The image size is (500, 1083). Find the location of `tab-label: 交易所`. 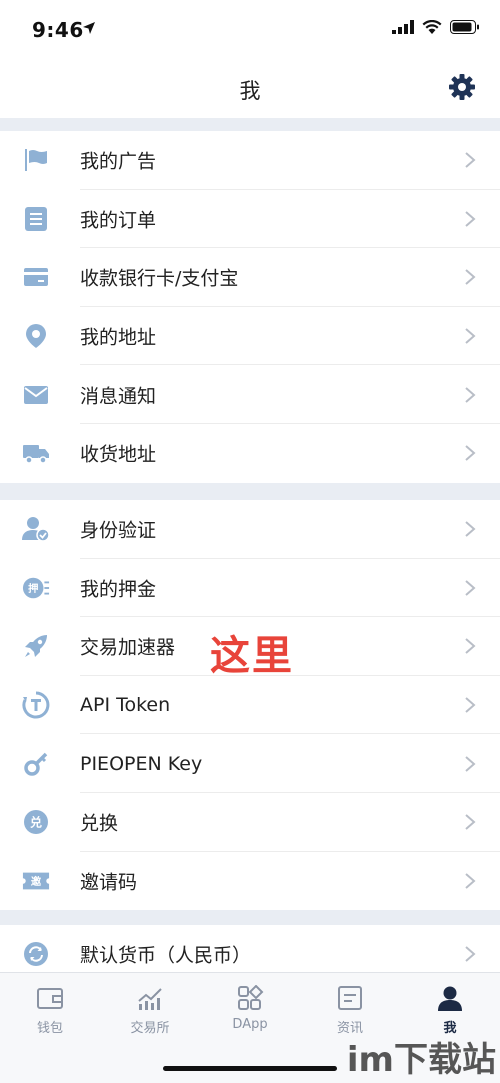

tab-label: 交易所 is located at coordinates (150, 1028).